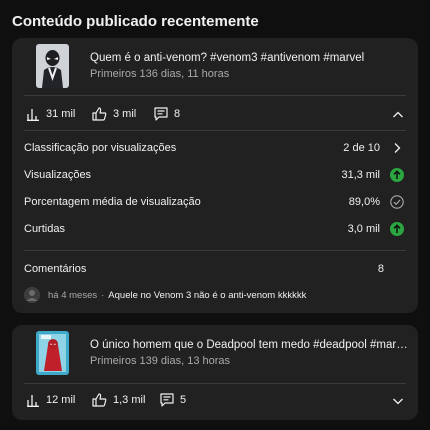  I want to click on views-stat: 12 mil, so click(50, 400).